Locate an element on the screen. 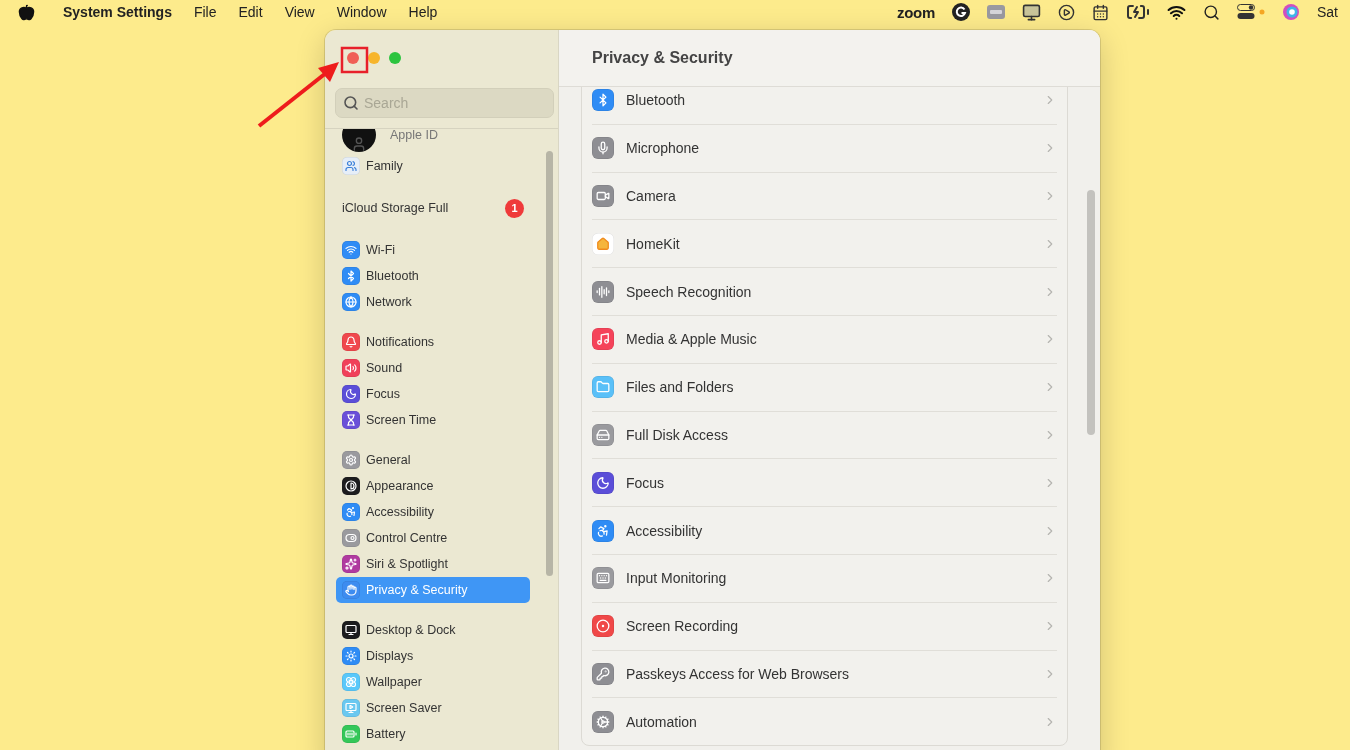  settings-row: Focus is located at coordinates (824, 482).